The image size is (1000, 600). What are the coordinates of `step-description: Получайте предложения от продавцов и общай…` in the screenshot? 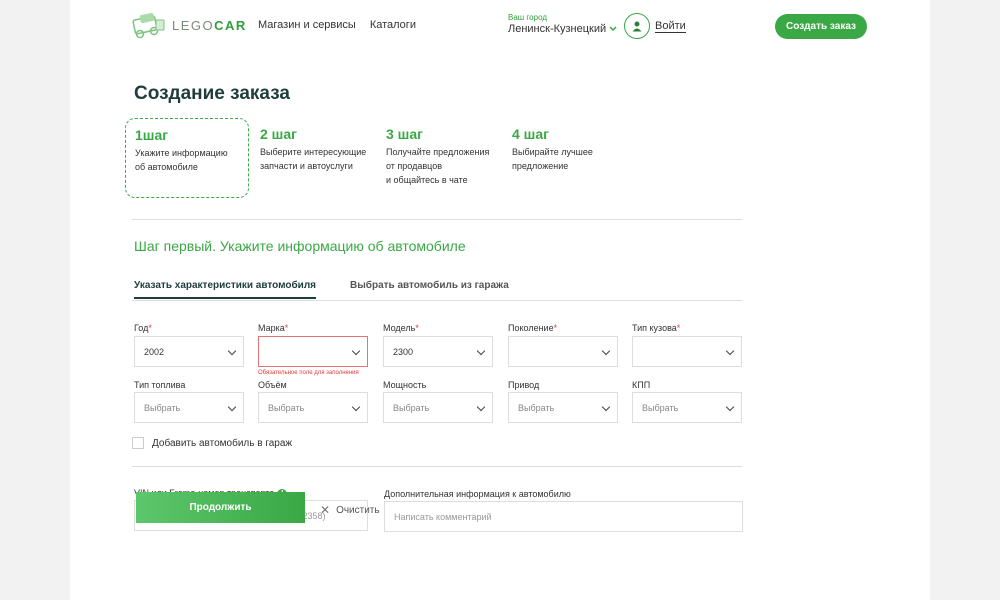 It's located at (438, 166).